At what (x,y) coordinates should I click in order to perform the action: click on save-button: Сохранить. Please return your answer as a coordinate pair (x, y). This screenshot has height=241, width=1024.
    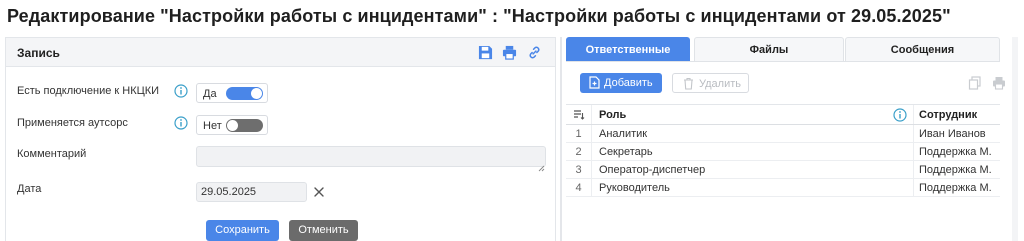
    Looking at the image, I should click on (242, 230).